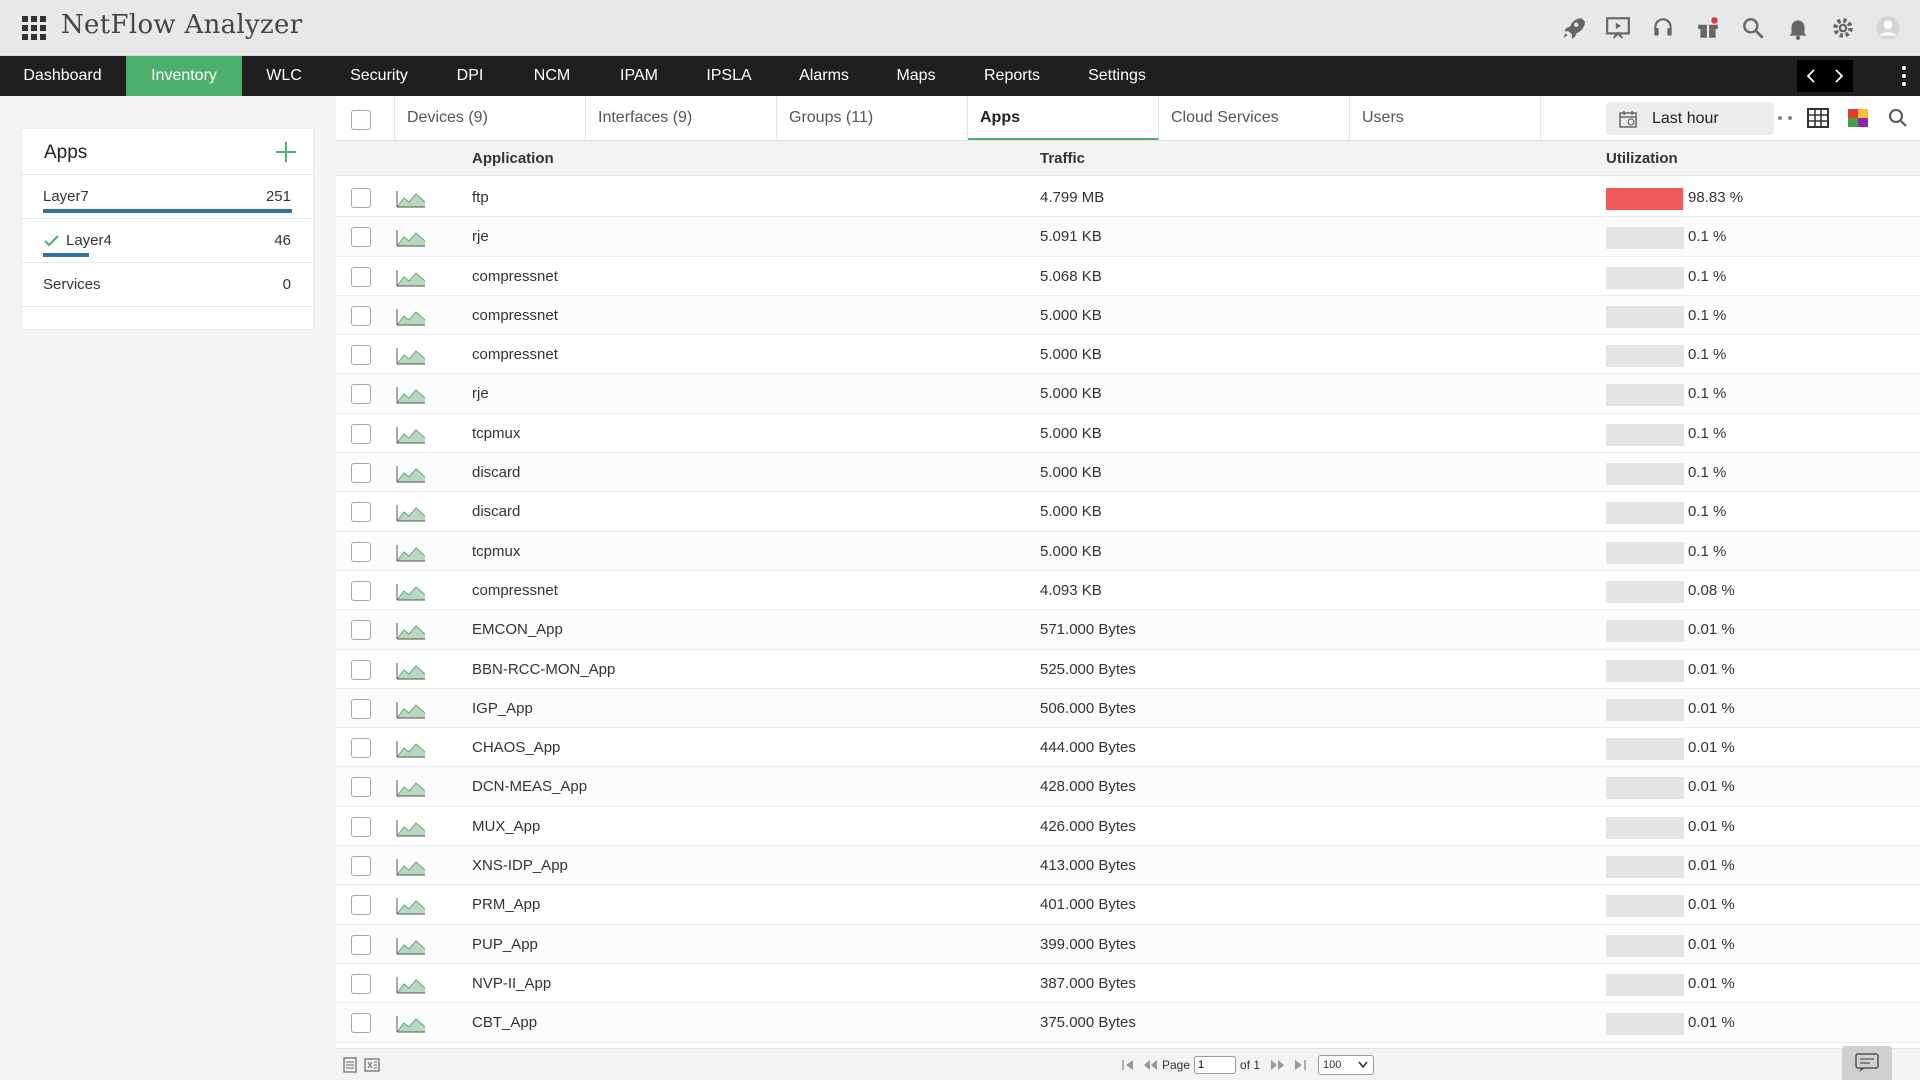 This screenshot has width=1920, height=1080. What do you see at coordinates (1254, 118) in the screenshot?
I see `tab-cloud-services: Cloud Services` at bounding box center [1254, 118].